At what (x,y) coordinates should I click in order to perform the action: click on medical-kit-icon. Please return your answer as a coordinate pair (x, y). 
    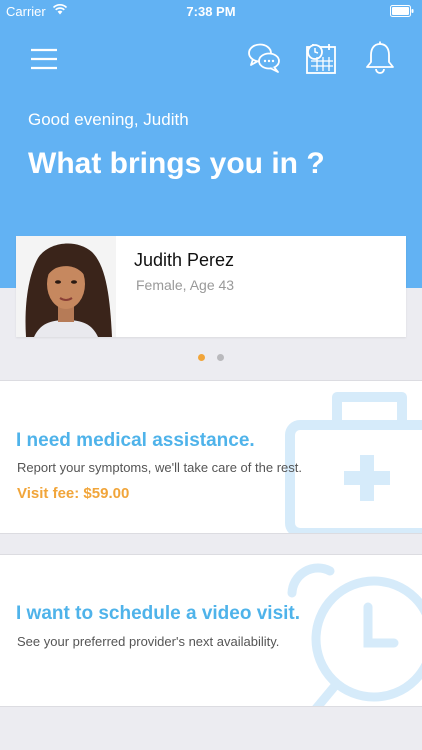
    Looking at the image, I should click on (353, 462).